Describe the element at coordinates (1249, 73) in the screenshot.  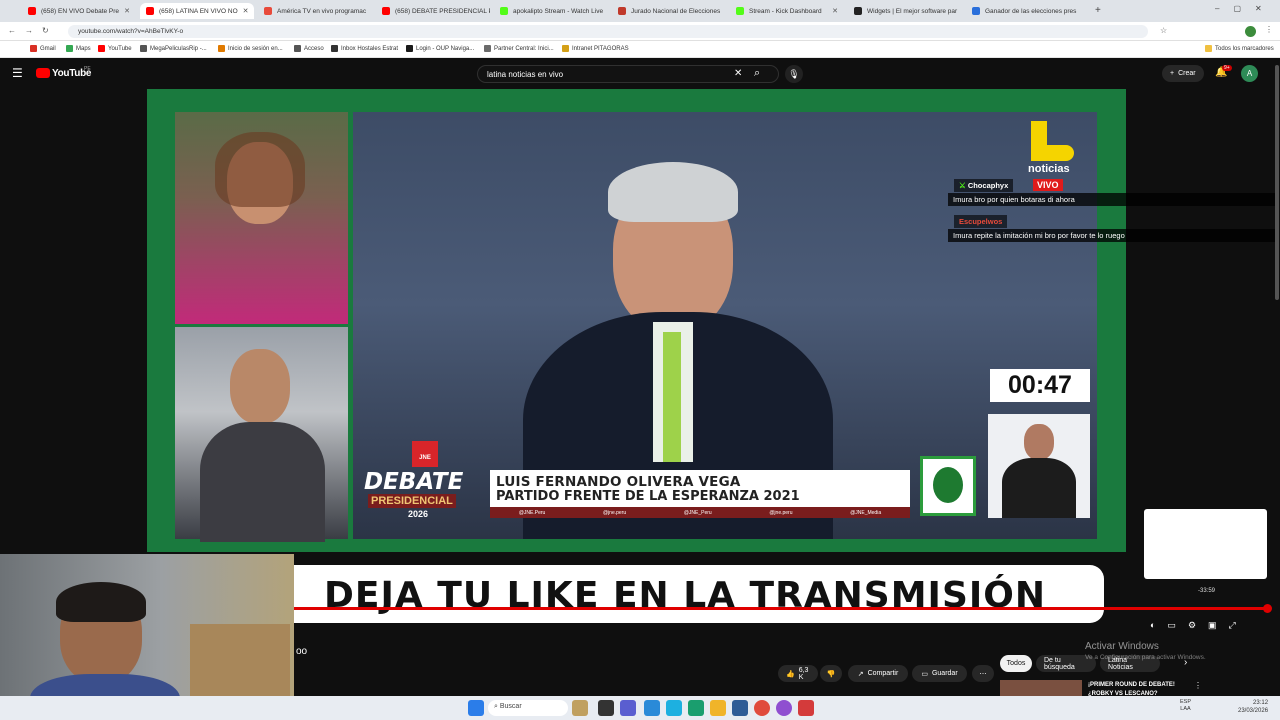
I see `account-avatar: A` at that location.